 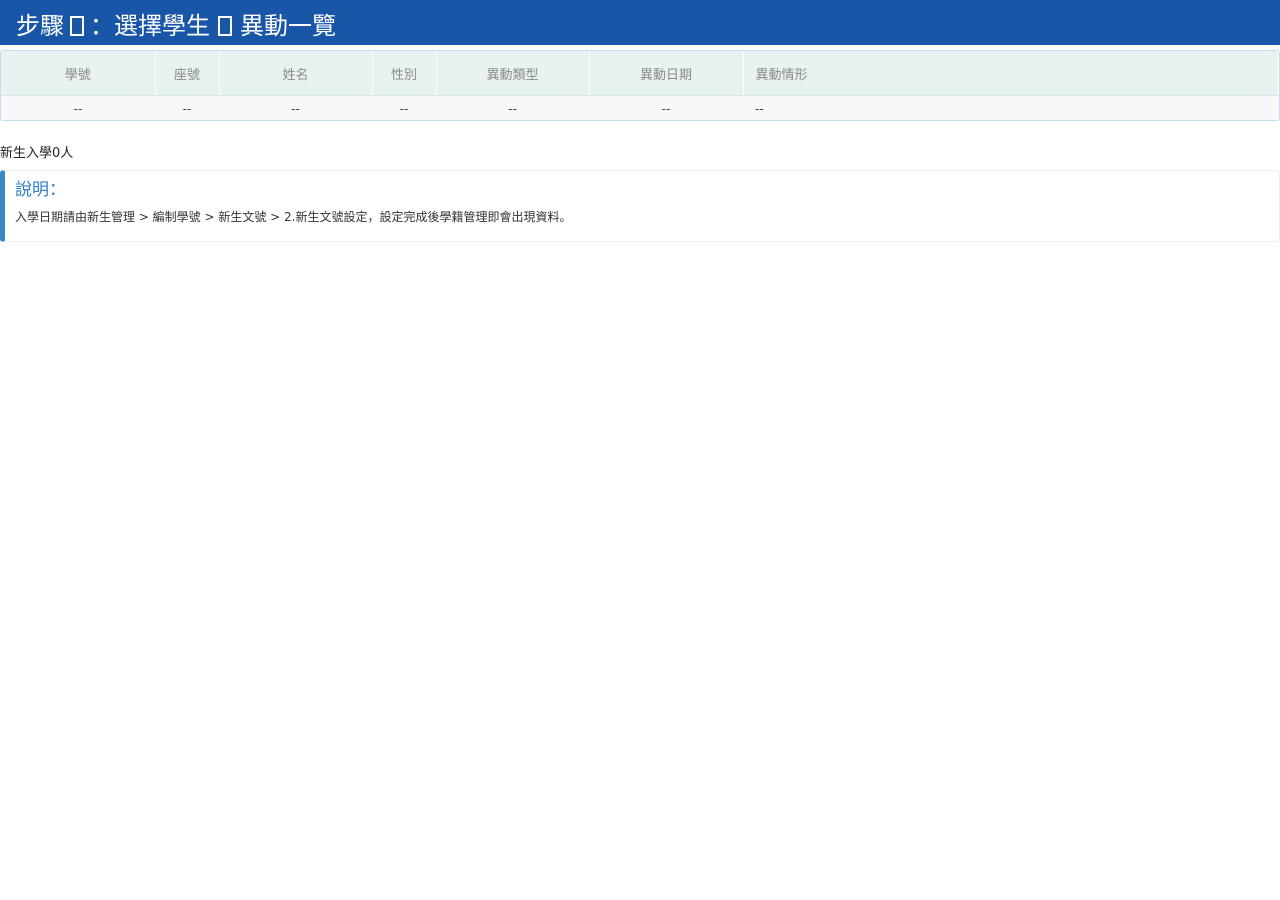 What do you see at coordinates (40, 26) in the screenshot?
I see `step-prefix: 步驟` at bounding box center [40, 26].